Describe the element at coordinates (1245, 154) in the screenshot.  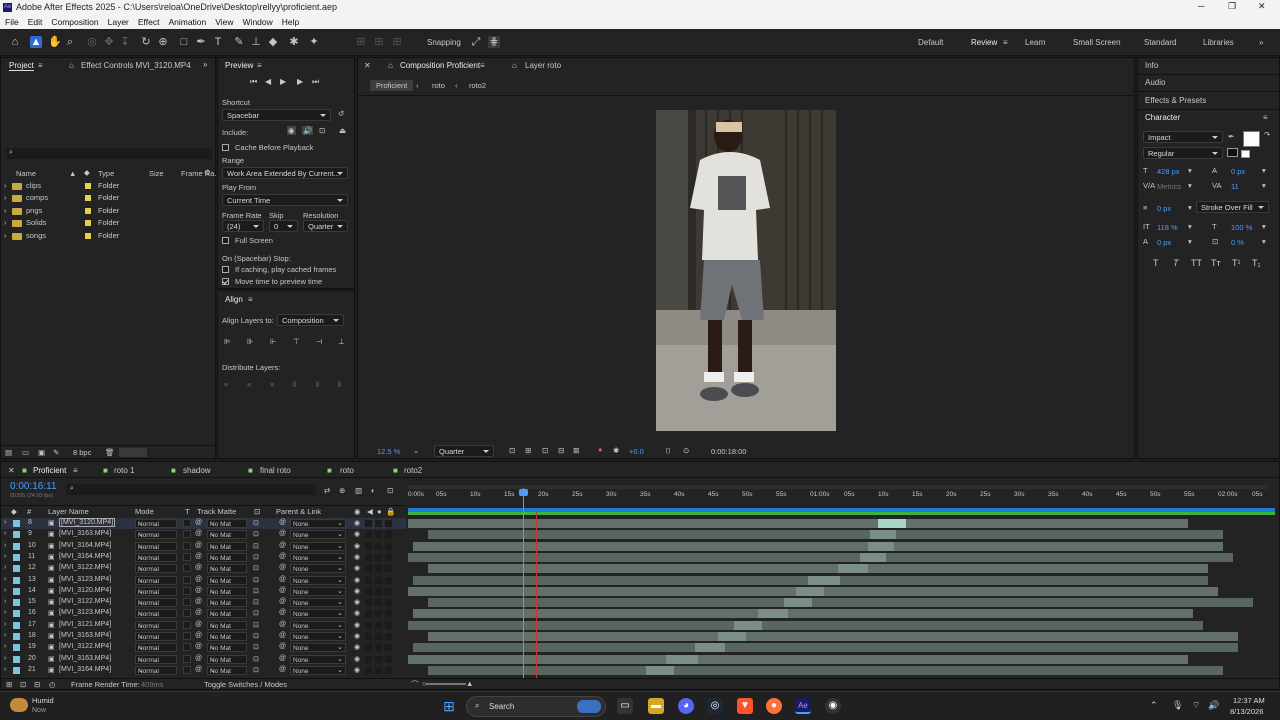
I see `fill-color-mini` at that location.